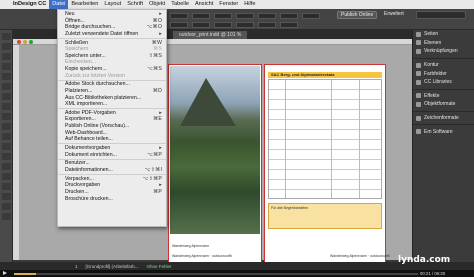 Image resolution: width=474 pixels, height=277 pixels. I want to click on search-input, so click(441, 15).